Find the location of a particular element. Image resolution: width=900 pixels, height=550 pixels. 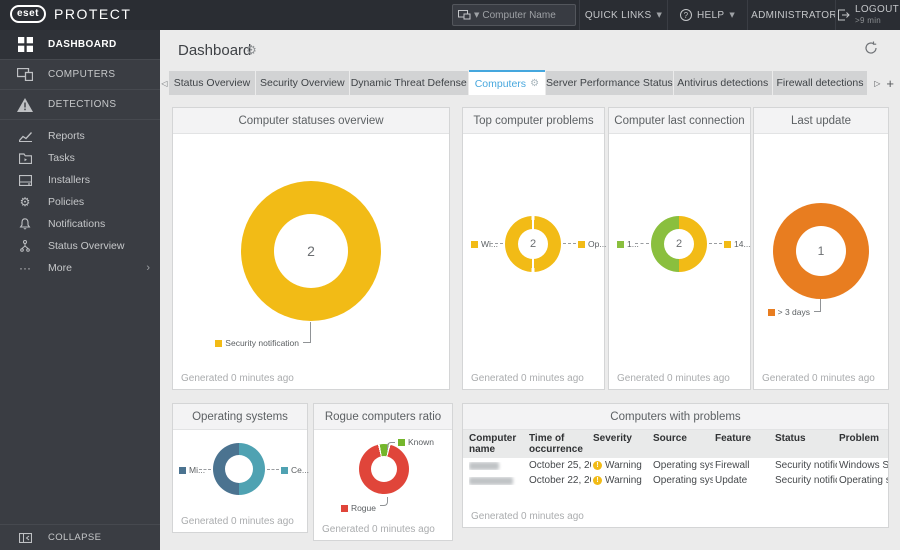

help-menu: ? HELP ▼ is located at coordinates (707, 15).